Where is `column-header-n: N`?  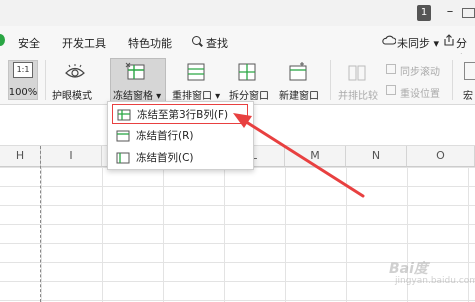
column-header-n: N is located at coordinates (376, 156).